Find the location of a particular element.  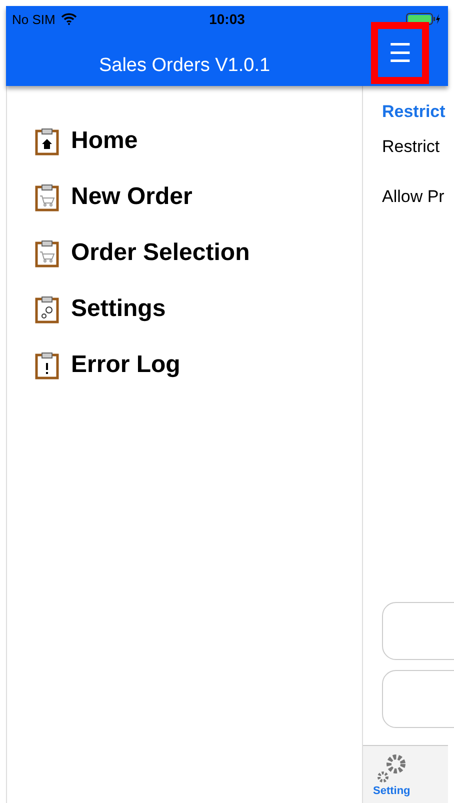

menu-item: Home is located at coordinates (104, 140).